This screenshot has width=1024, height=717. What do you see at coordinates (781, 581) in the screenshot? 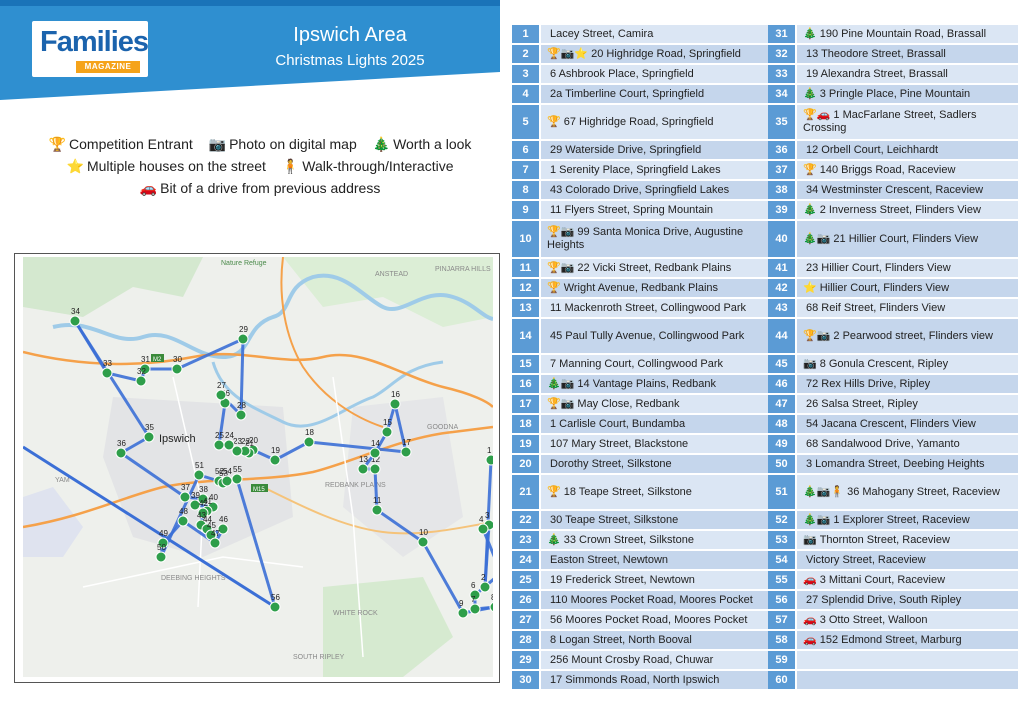
I see `address-number: 55` at bounding box center [781, 581].